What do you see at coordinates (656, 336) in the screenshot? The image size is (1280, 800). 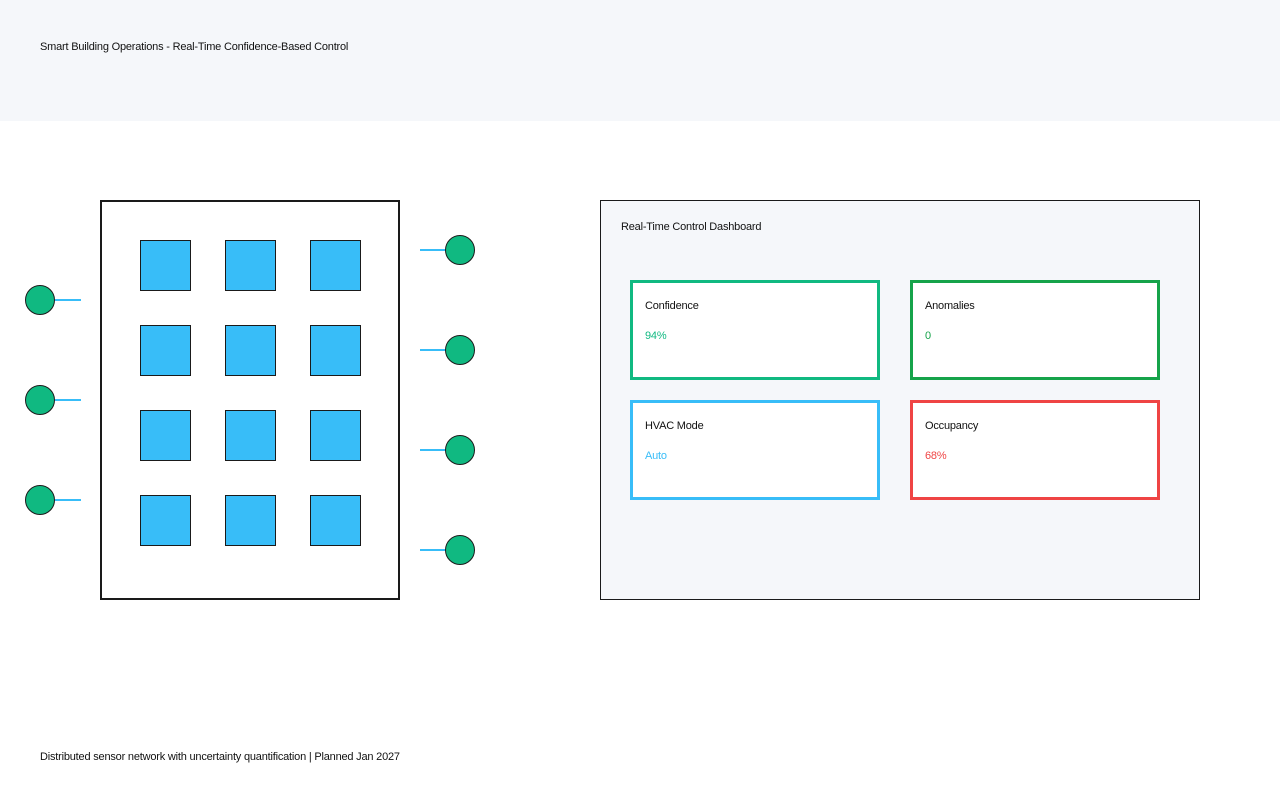 I see `card-value: 94%` at bounding box center [656, 336].